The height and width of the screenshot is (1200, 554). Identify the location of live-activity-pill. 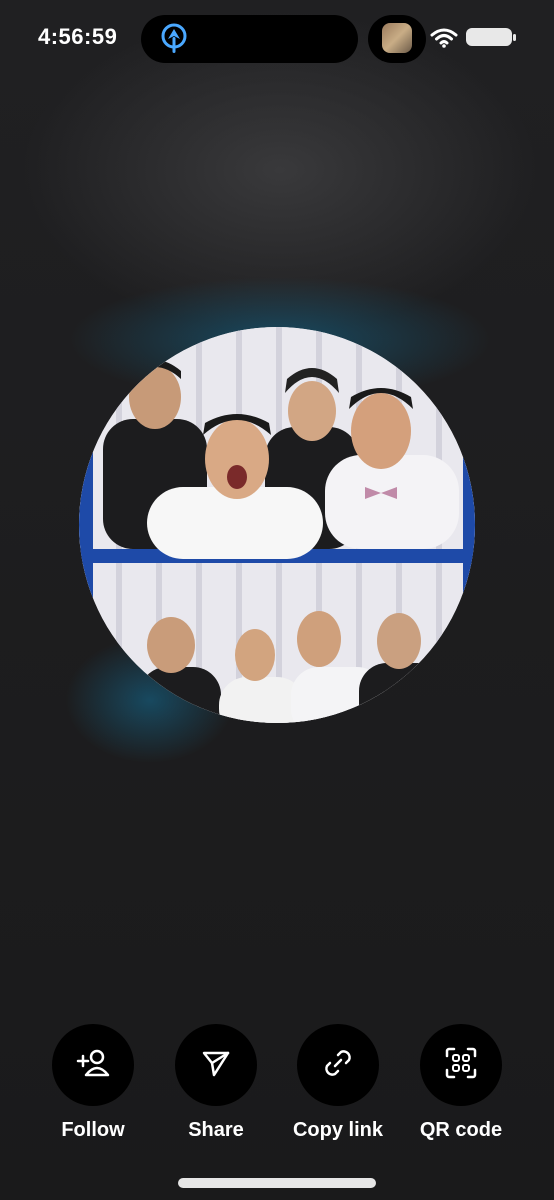
(397, 39).